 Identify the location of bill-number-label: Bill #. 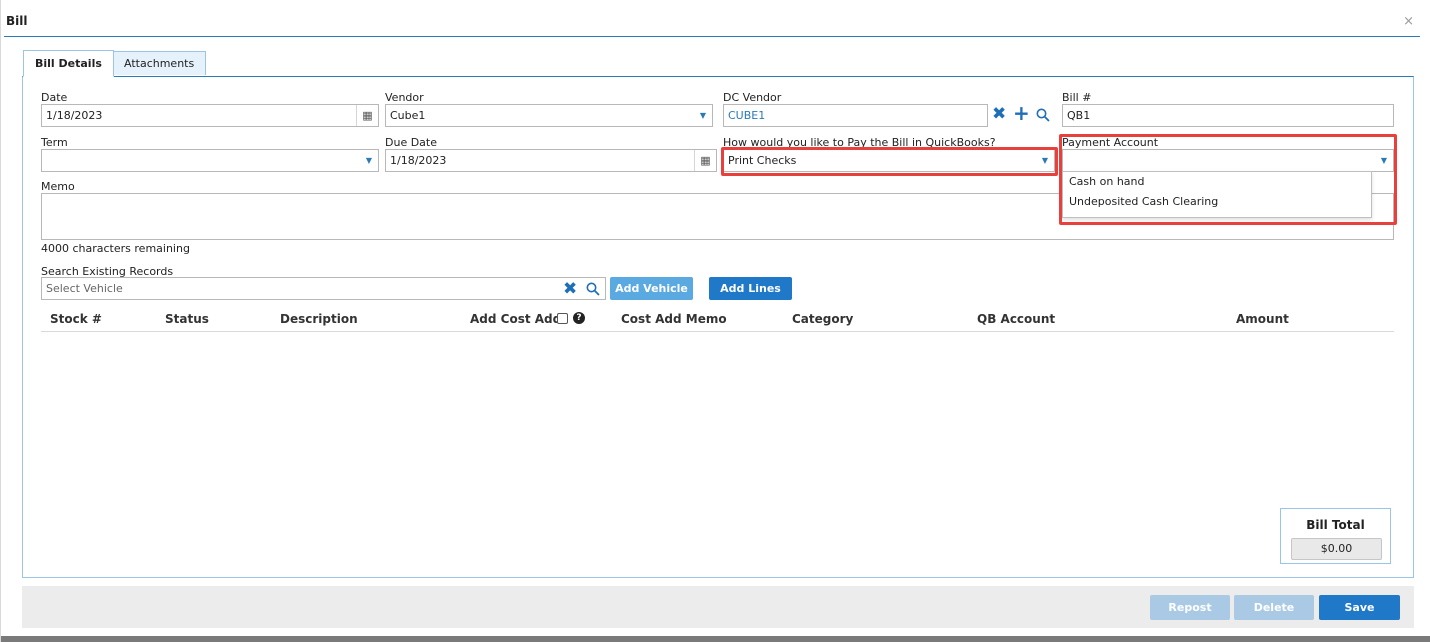
(1077, 97).